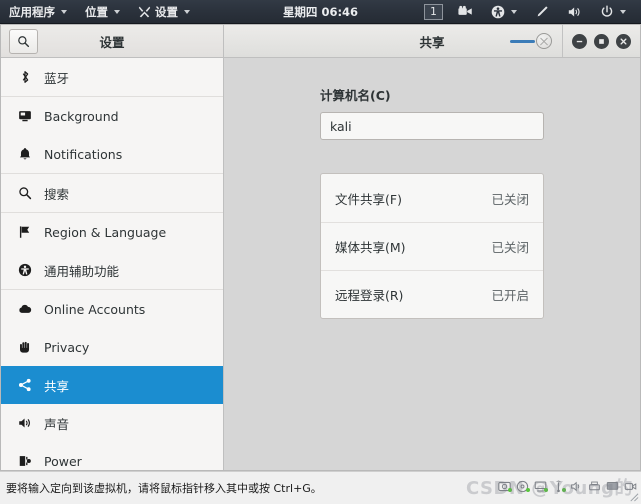 The image size is (641, 504). I want to click on maximize-button, so click(601, 41).